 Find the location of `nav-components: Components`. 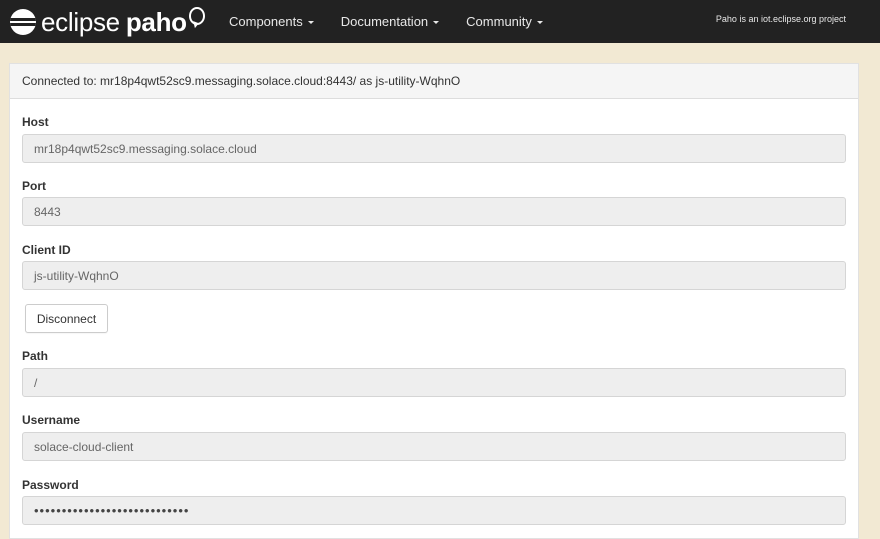

nav-components: Components is located at coordinates (271, 21).